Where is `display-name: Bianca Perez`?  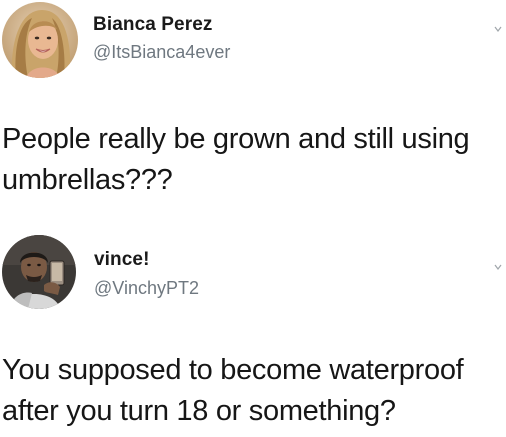 display-name: Bianca Perez is located at coordinates (153, 25).